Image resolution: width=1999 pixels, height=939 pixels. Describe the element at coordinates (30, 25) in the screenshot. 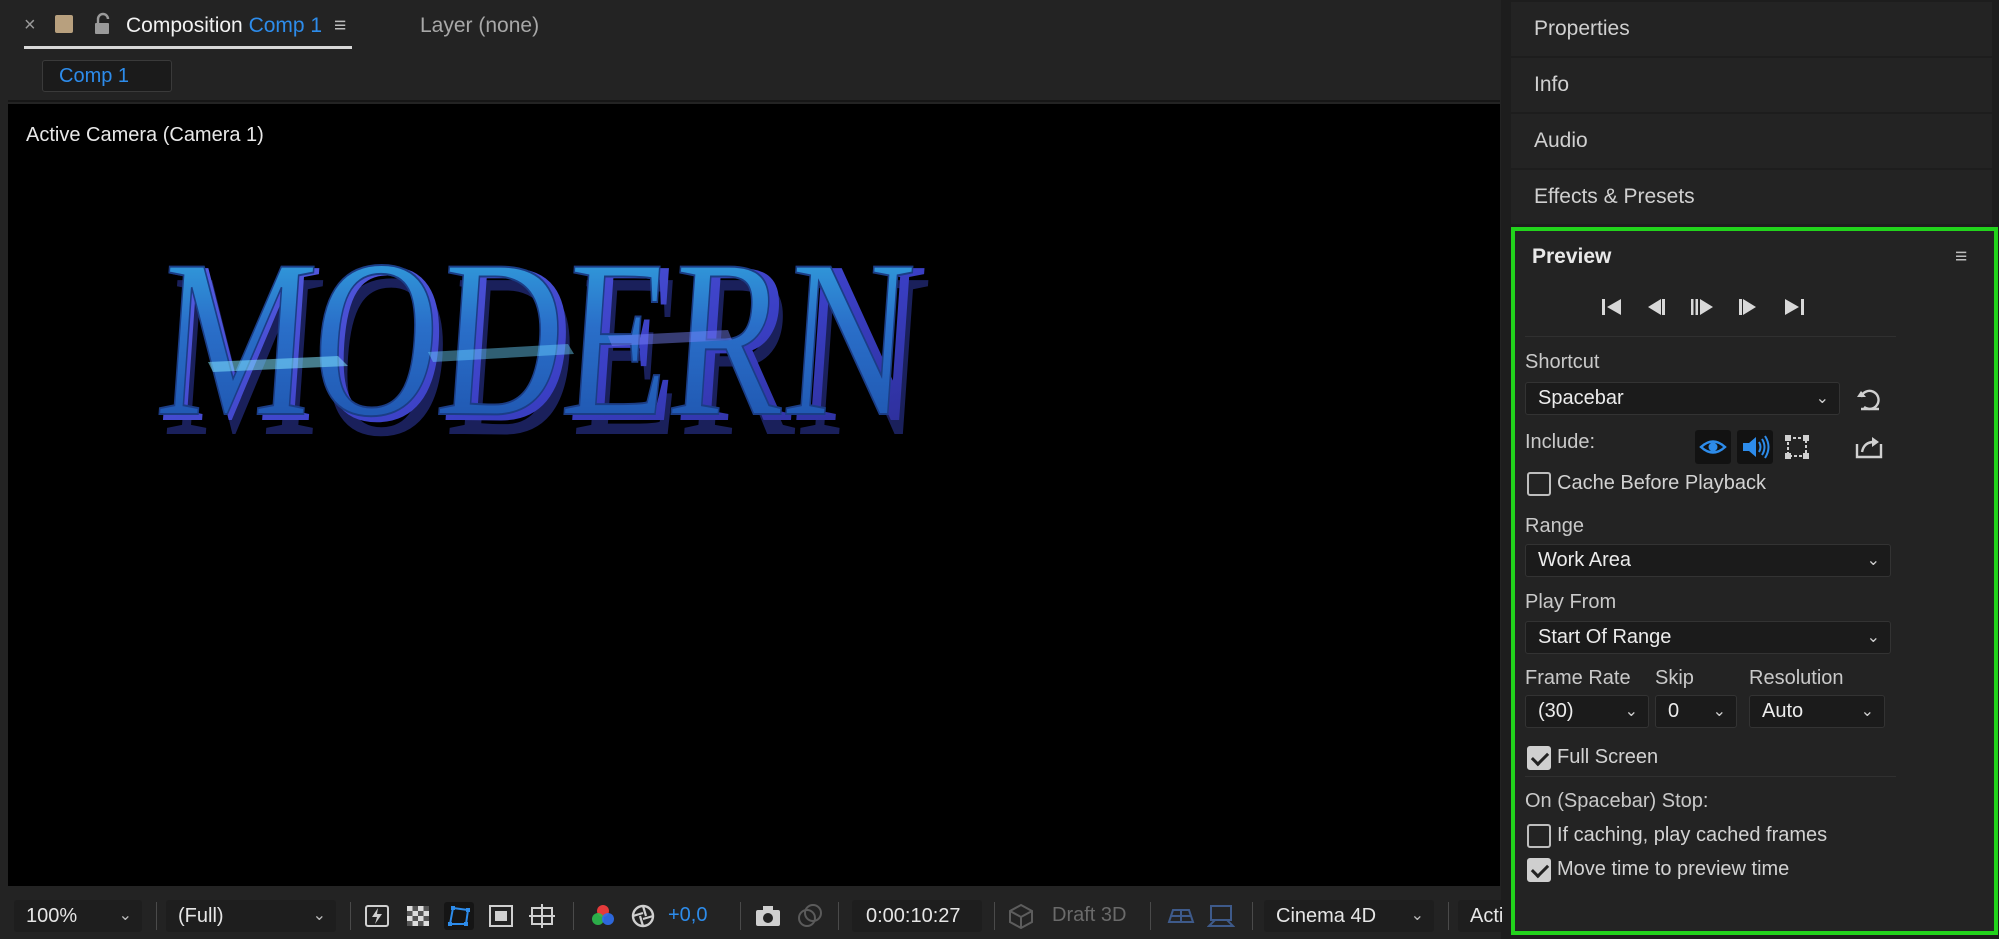

I see `close-tab-icon: ×` at that location.